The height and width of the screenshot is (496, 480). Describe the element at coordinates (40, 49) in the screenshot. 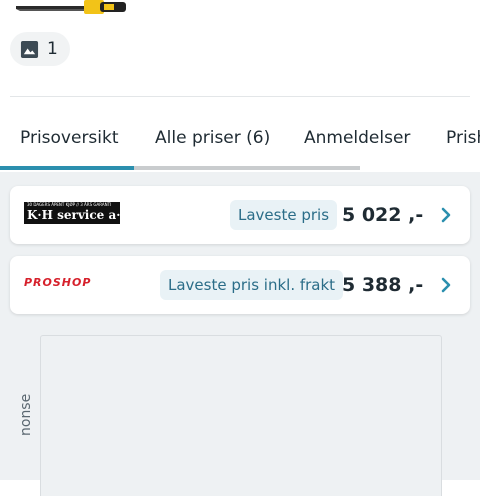

I see `image-count-button: 1` at that location.